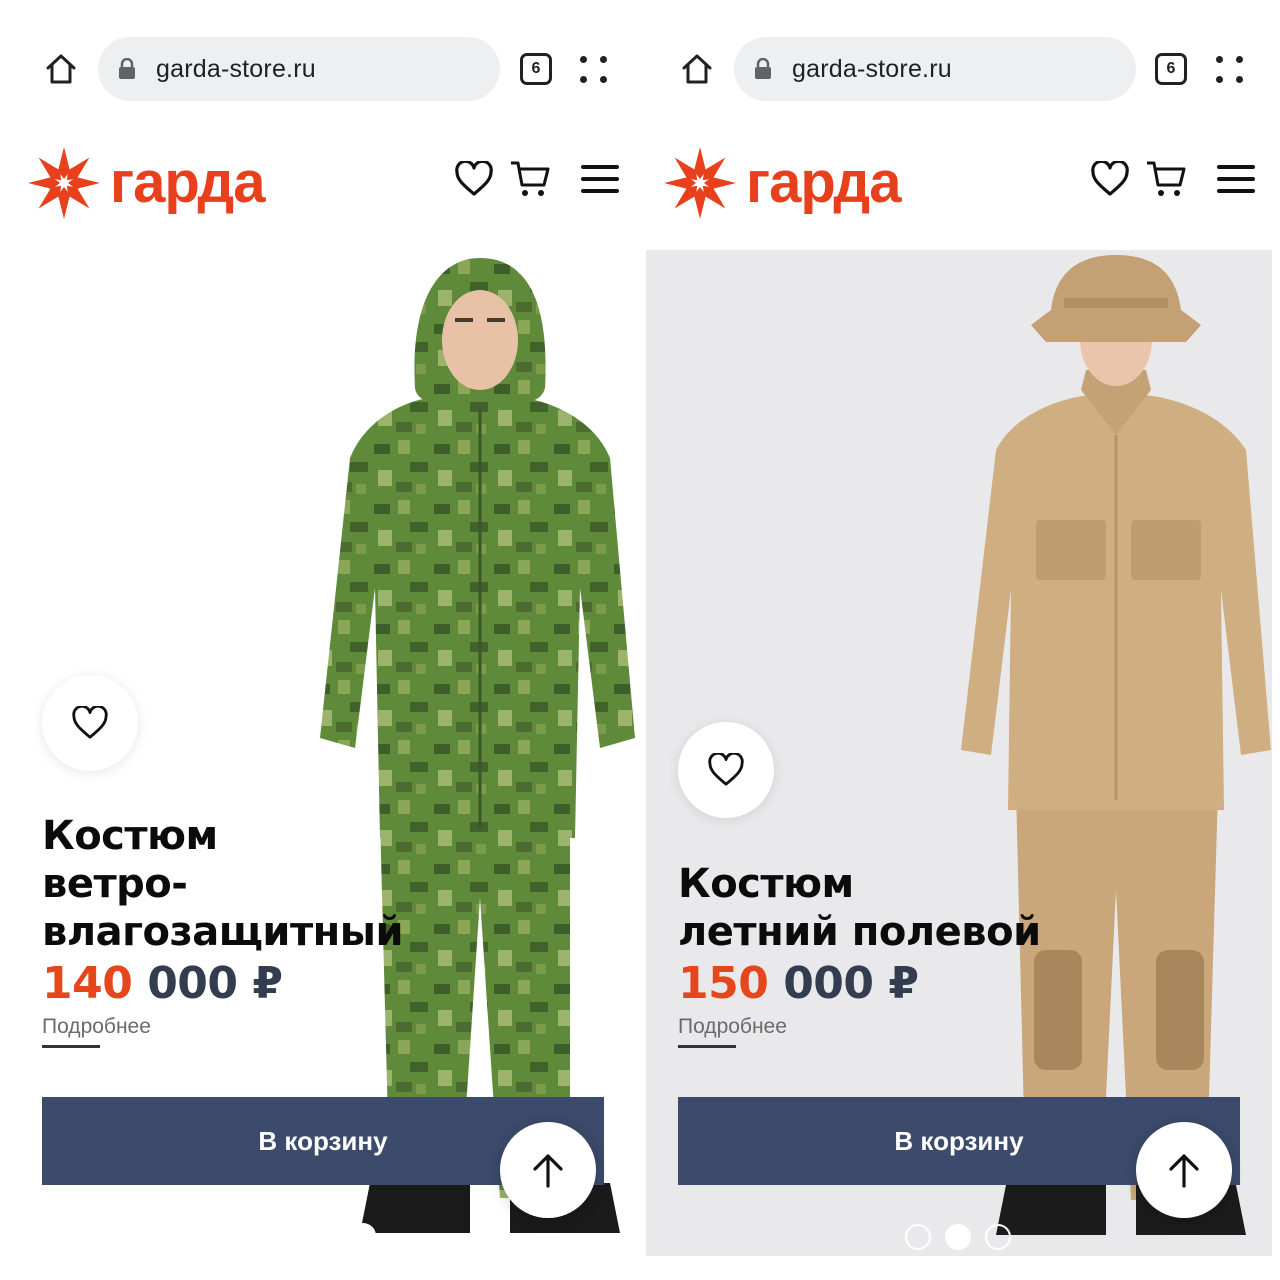 The width and height of the screenshot is (1280, 1280). I want to click on product-title-line: летний полевой, so click(859, 932).